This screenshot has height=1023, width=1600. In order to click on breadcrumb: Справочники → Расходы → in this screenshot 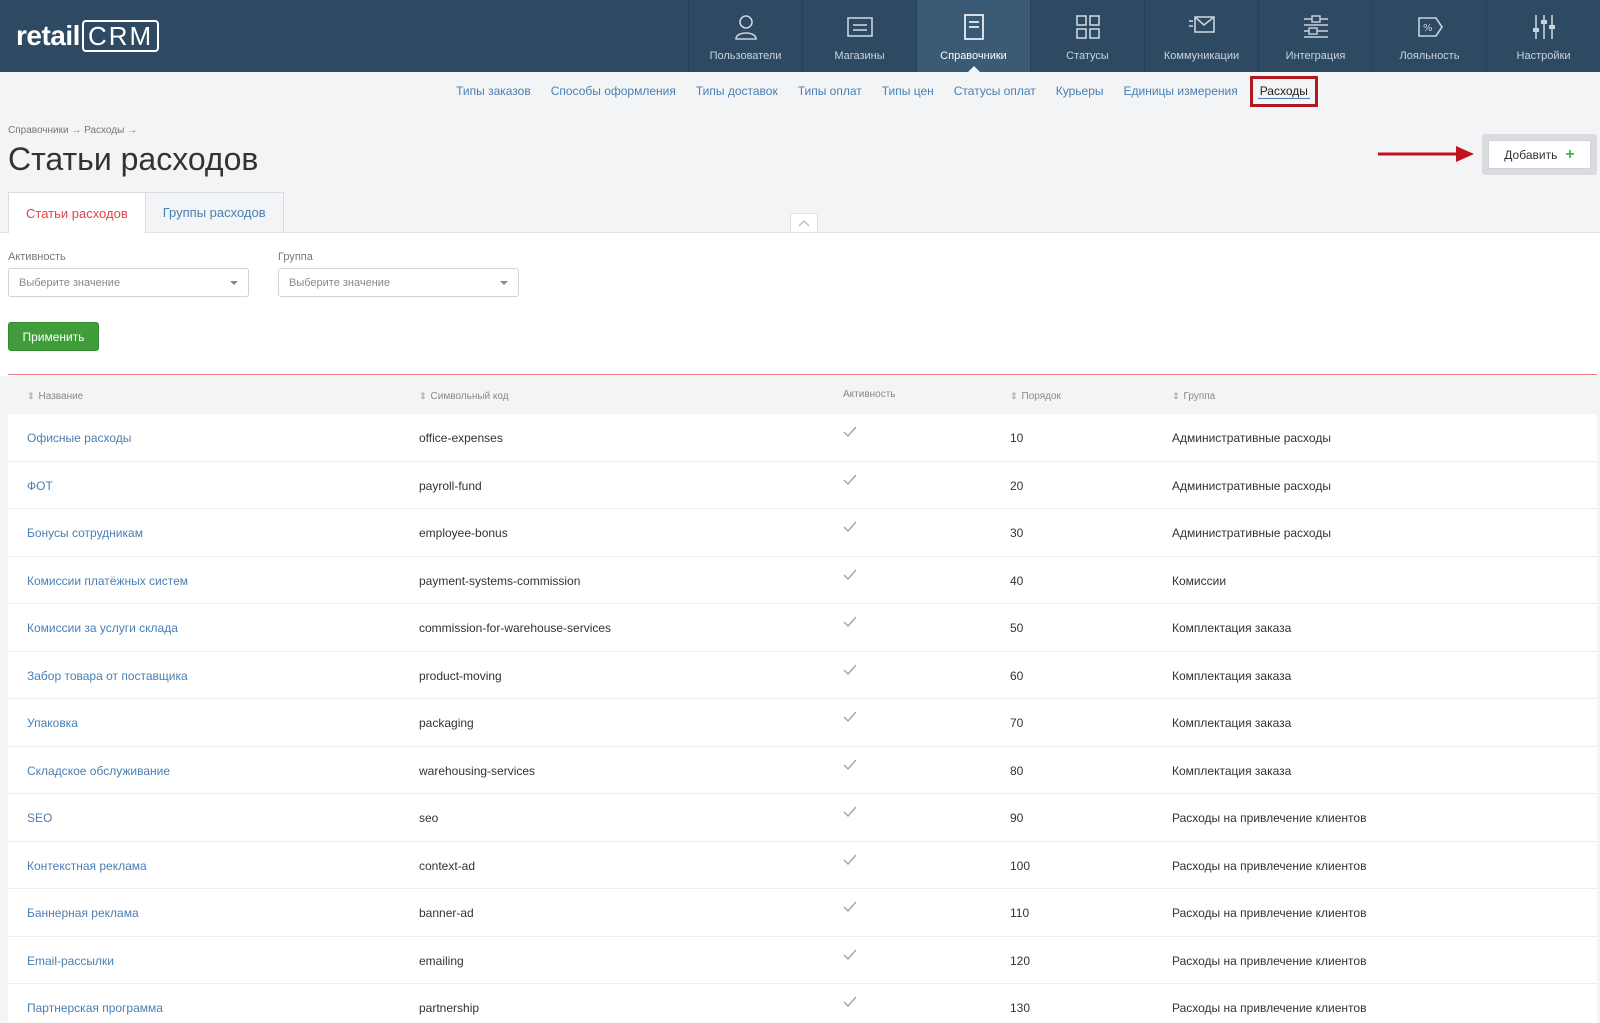, I will do `click(72, 130)`.